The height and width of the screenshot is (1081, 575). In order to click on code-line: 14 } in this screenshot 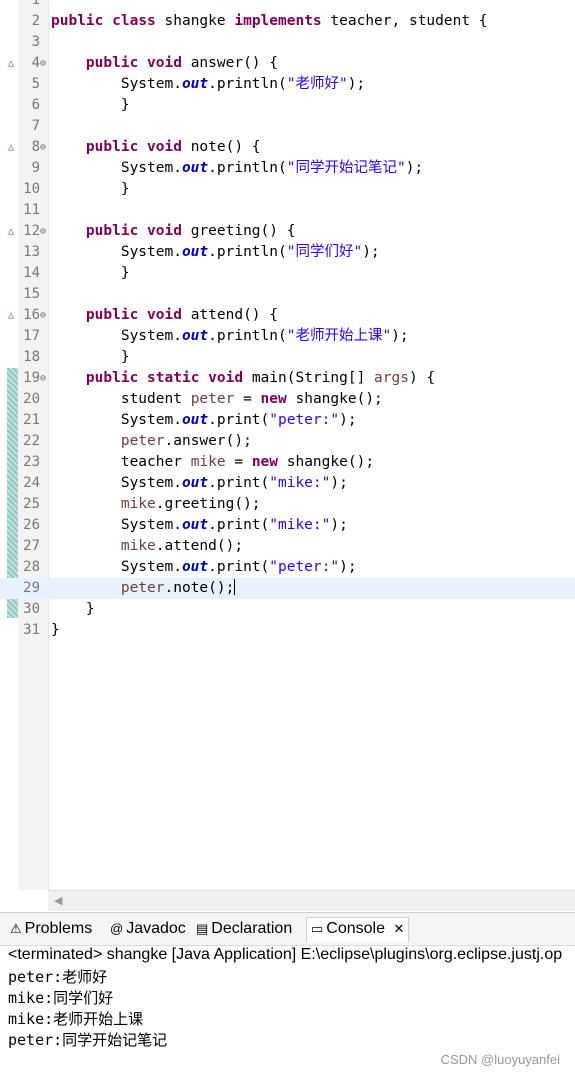, I will do `click(287, 273)`.